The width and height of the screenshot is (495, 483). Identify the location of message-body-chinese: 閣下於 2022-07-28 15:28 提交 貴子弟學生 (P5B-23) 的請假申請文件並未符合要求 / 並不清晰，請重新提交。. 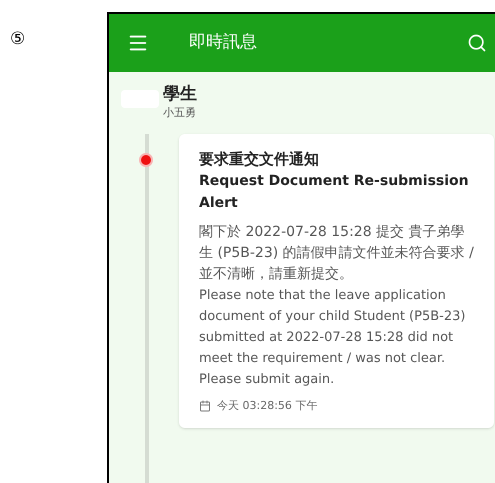
(336, 253).